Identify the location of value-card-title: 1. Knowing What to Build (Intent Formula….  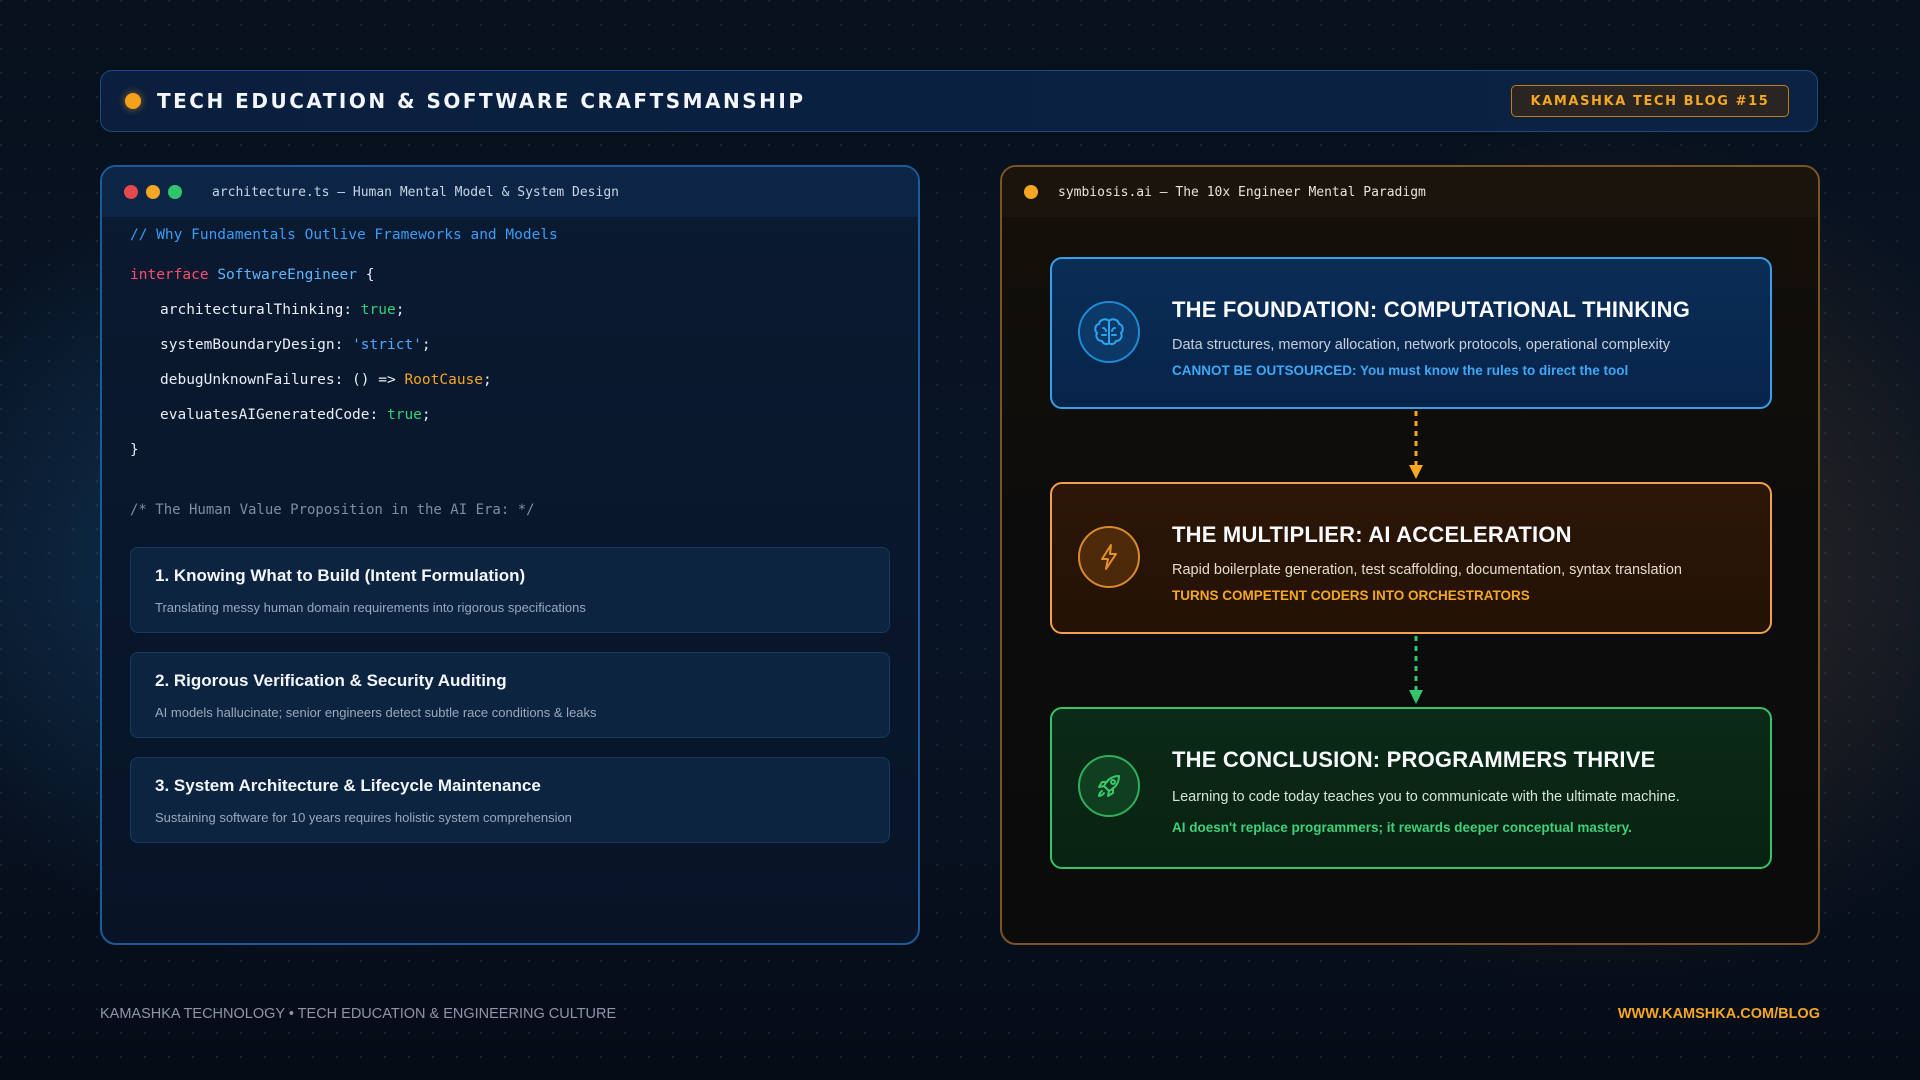
(340, 575).